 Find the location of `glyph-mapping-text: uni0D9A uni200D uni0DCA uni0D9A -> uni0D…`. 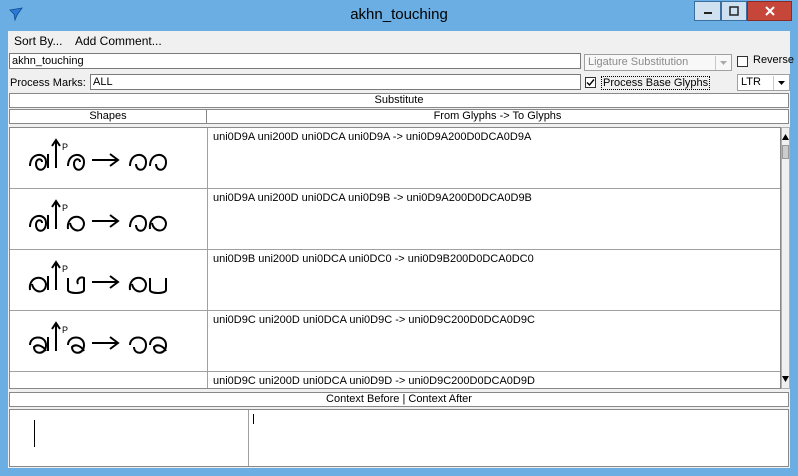

glyph-mapping-text: uni0D9A uni200D uni0DCA uni0D9A -> uni0D… is located at coordinates (372, 137).